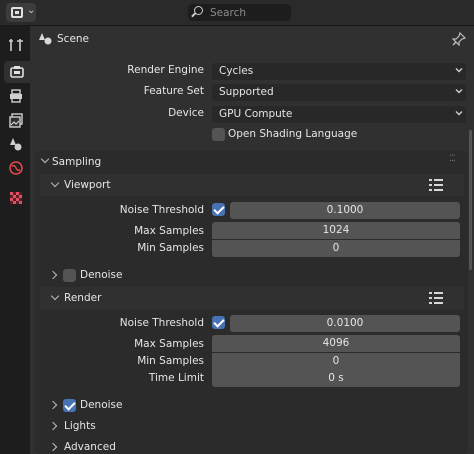 Image resolution: width=474 pixels, height=454 pixels. What do you see at coordinates (176, 378) in the screenshot?
I see `render-time-limit-label: Time Limit` at bounding box center [176, 378].